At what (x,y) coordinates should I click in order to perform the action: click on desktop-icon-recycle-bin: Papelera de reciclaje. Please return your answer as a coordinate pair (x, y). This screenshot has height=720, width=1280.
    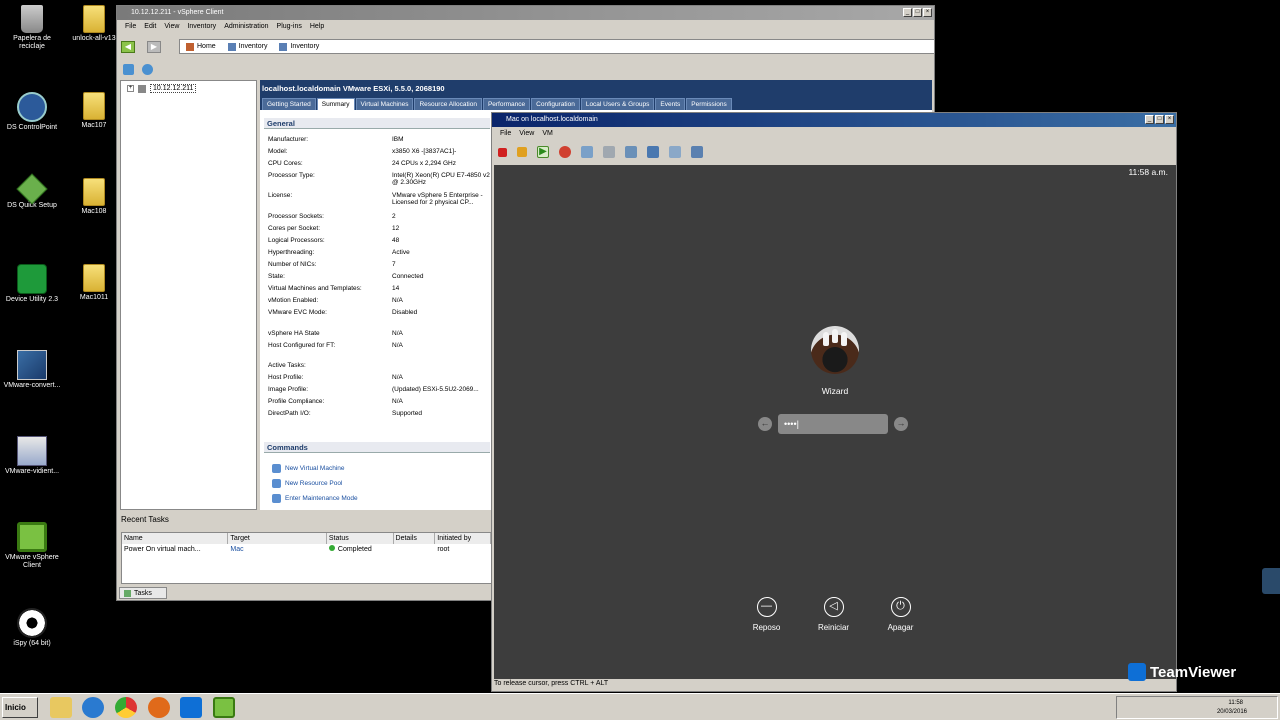
    Looking at the image, I should click on (32, 28).